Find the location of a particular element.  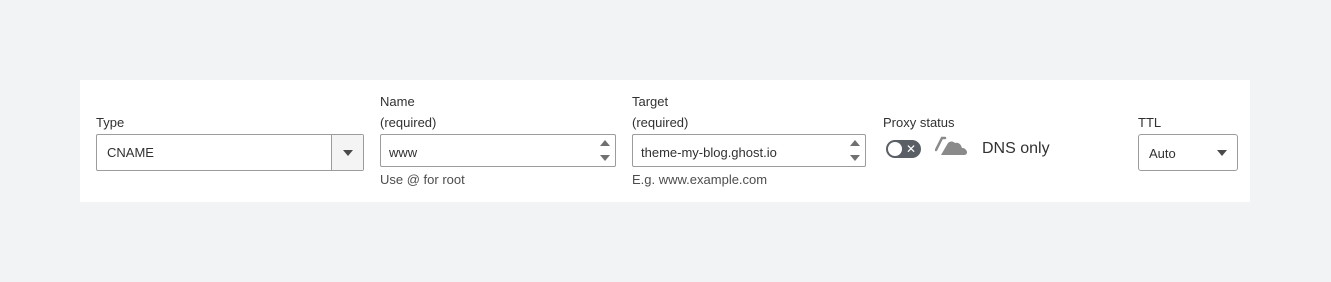

type-select-value: CNAME is located at coordinates (130, 152).